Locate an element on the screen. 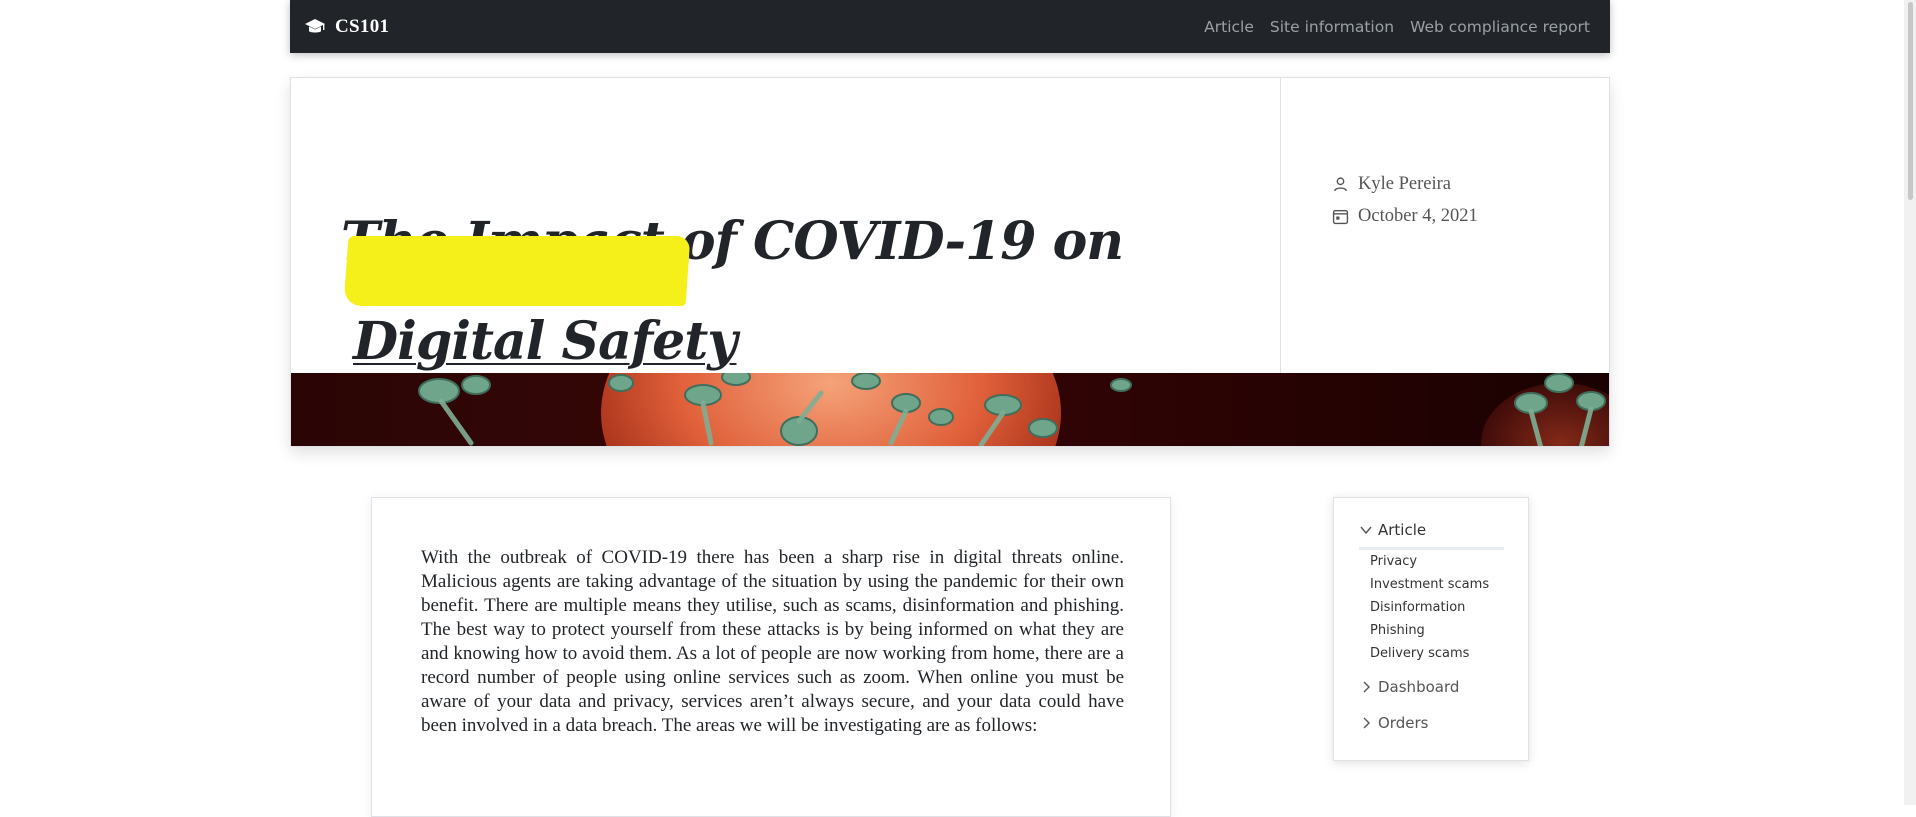 The height and width of the screenshot is (817, 1916). brand-link: CS101 is located at coordinates (346, 27).